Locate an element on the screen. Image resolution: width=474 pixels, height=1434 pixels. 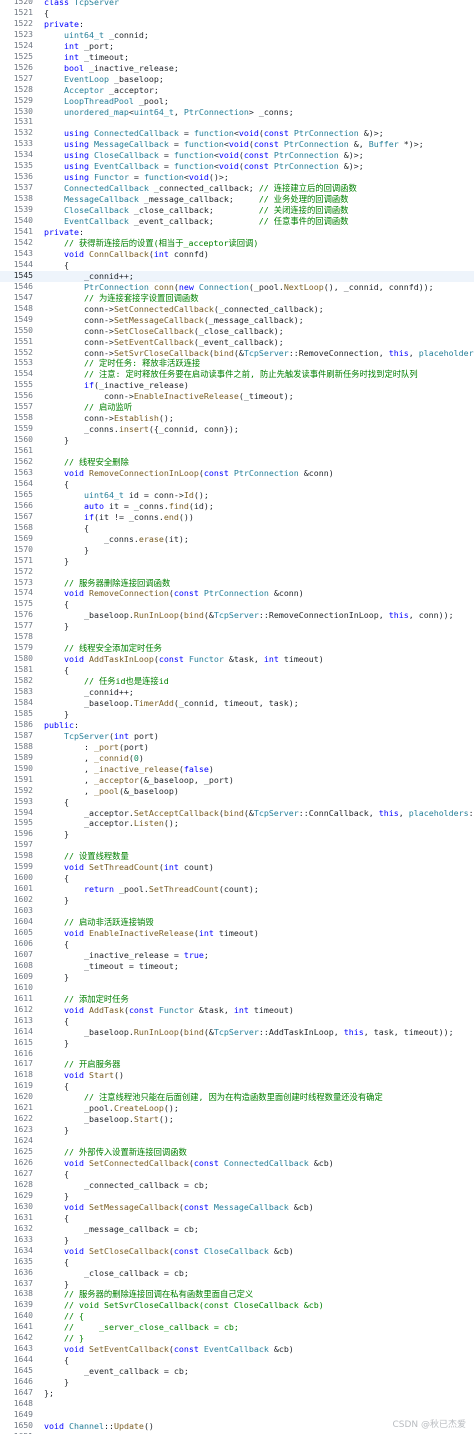
code-line: 1583 _connid++; is located at coordinates (237, 692).